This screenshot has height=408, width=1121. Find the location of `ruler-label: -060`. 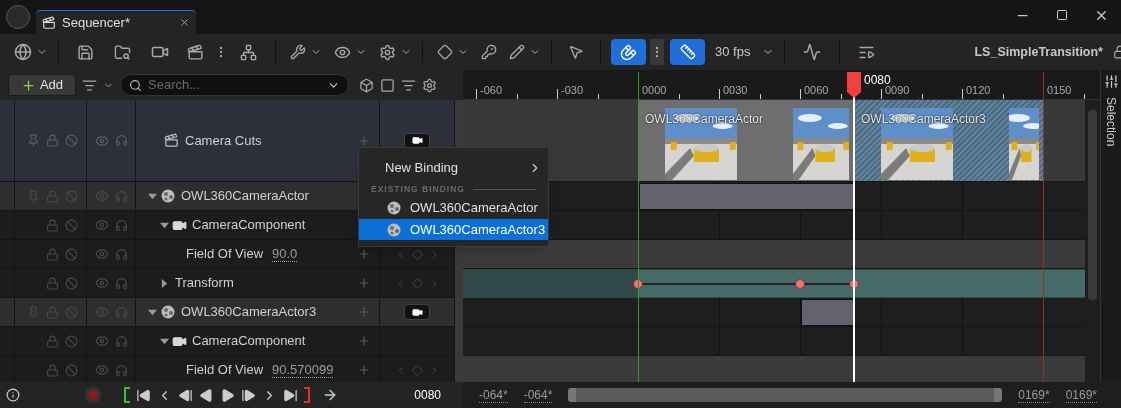

ruler-label: -060 is located at coordinates (491, 90).